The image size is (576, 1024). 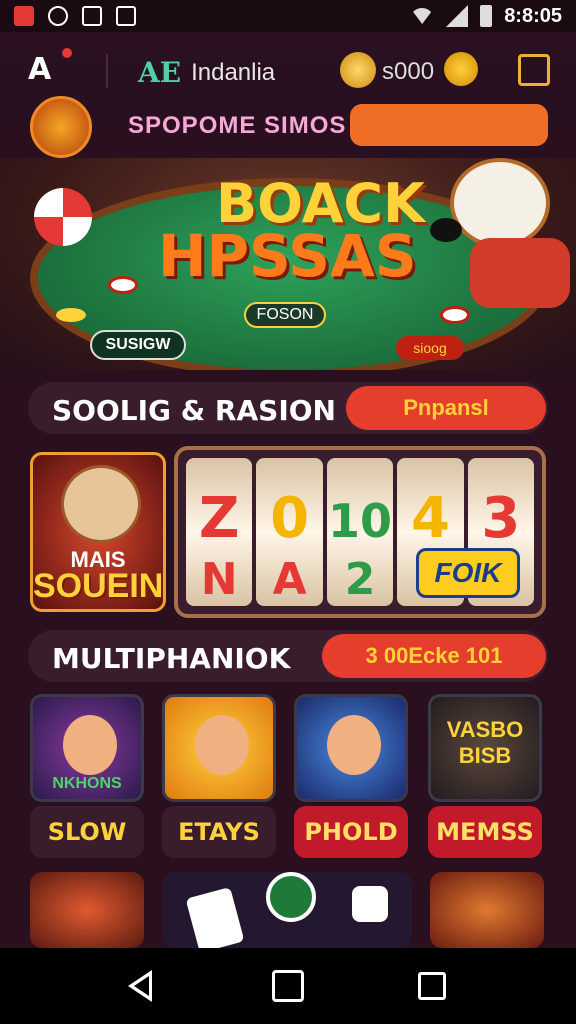 I want to click on slot-game-card: MAIS SOUEIN, so click(x=98, y=532).